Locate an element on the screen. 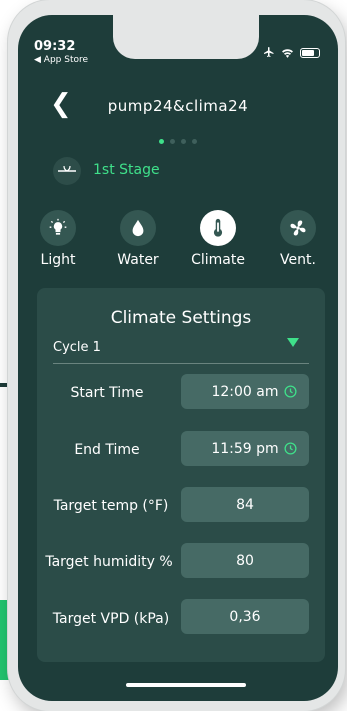  chevron-down-icon is located at coordinates (293, 342).